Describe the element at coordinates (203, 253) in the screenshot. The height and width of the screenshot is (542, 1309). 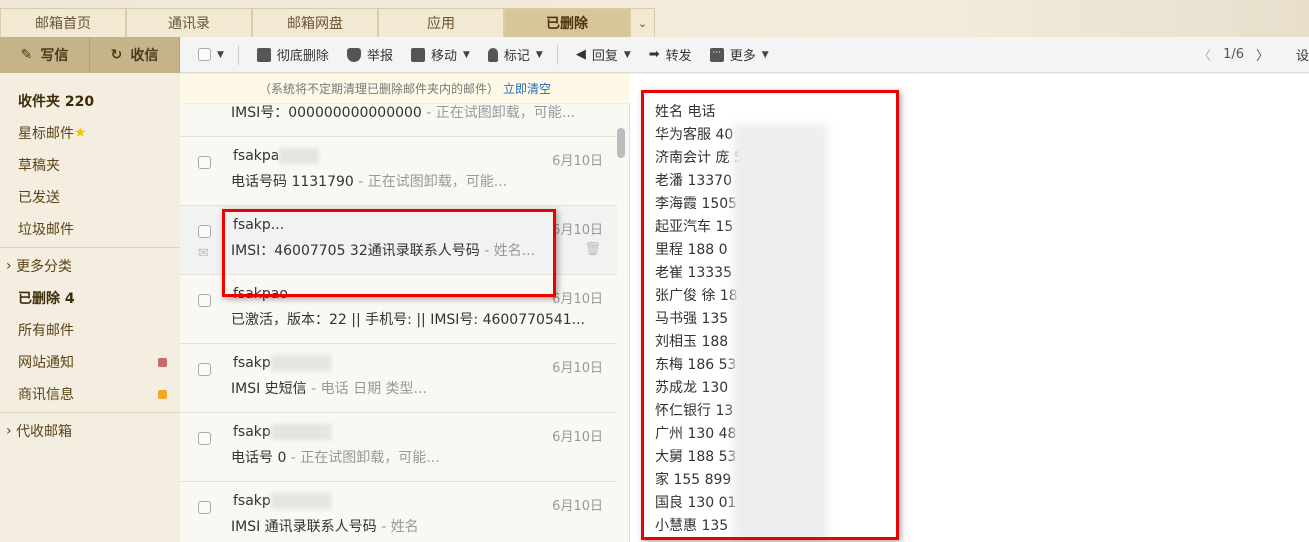
I see `envelope-open-icon: ✉` at that location.